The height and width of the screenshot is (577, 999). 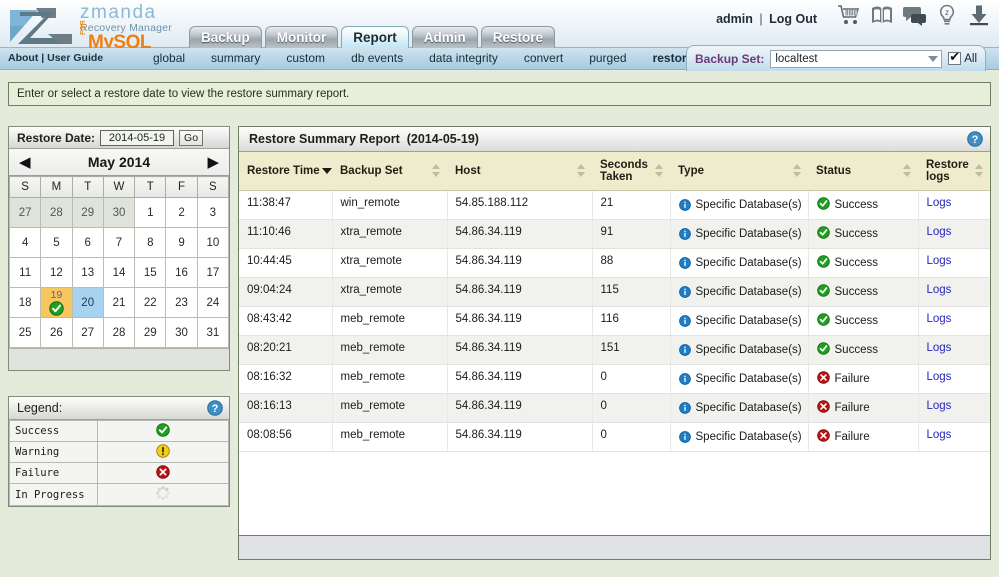 I want to click on subnav-item-purged: purged, so click(x=607, y=58).